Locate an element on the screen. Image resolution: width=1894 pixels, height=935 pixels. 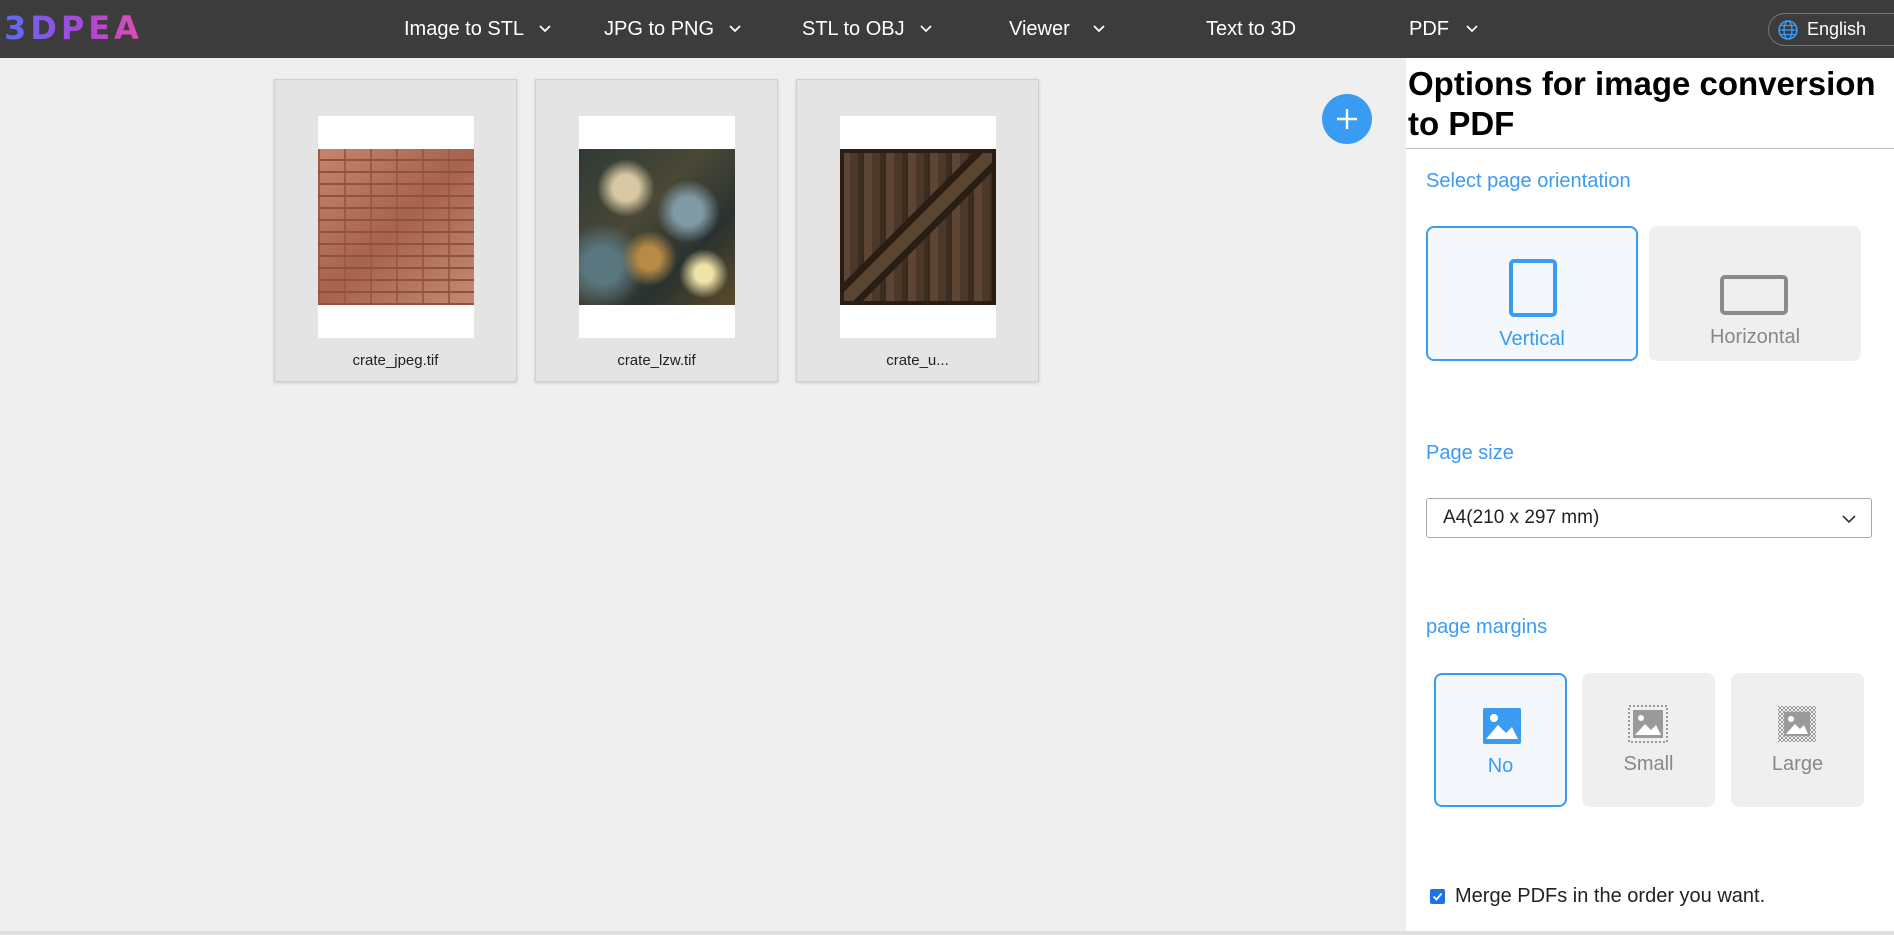
file-card: crate_lzw.tif is located at coordinates (656, 230).